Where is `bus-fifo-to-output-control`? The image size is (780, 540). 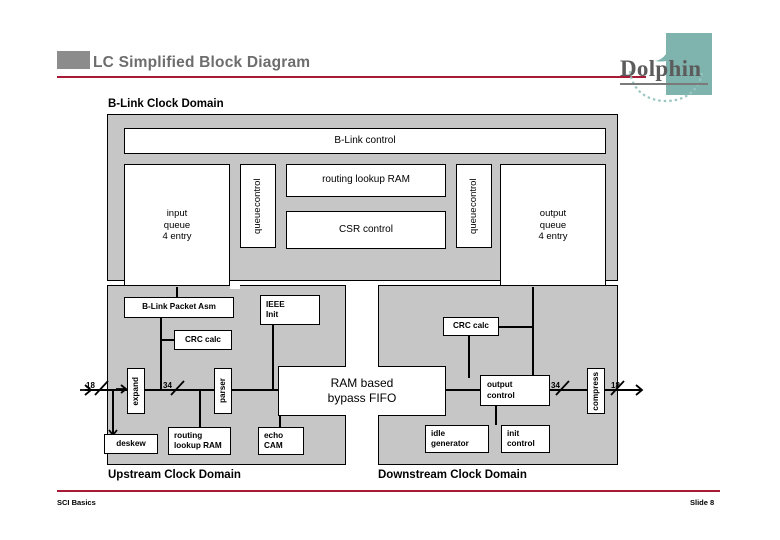
bus-fifo-to-output-control is located at coordinates (463, 390).